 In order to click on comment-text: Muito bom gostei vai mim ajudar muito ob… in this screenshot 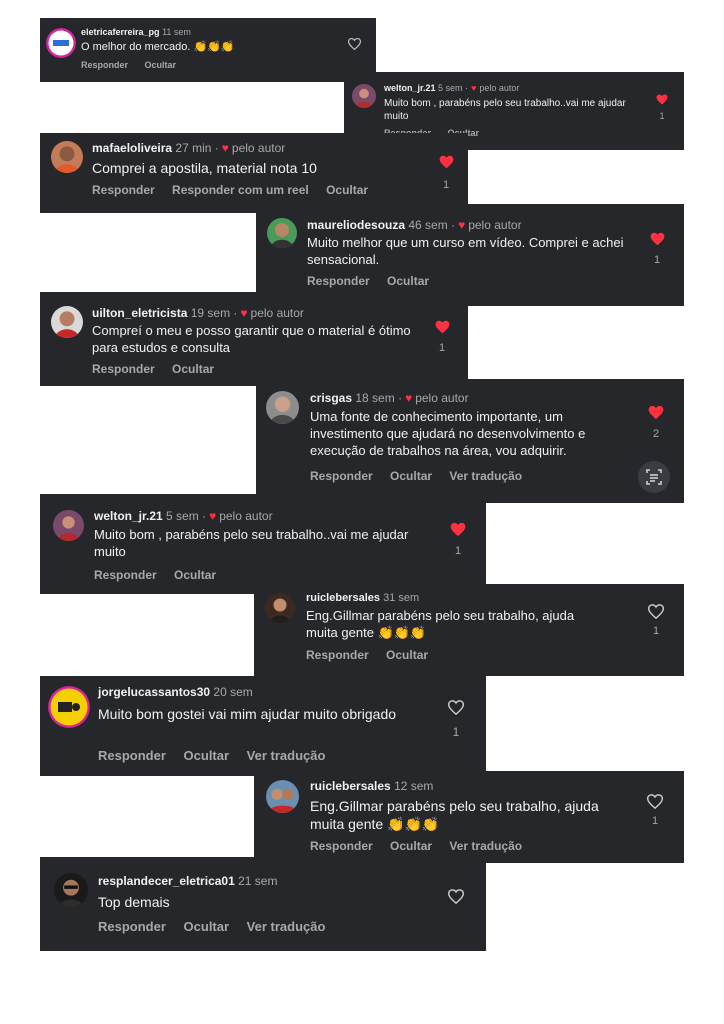, I will do `click(247, 714)`.